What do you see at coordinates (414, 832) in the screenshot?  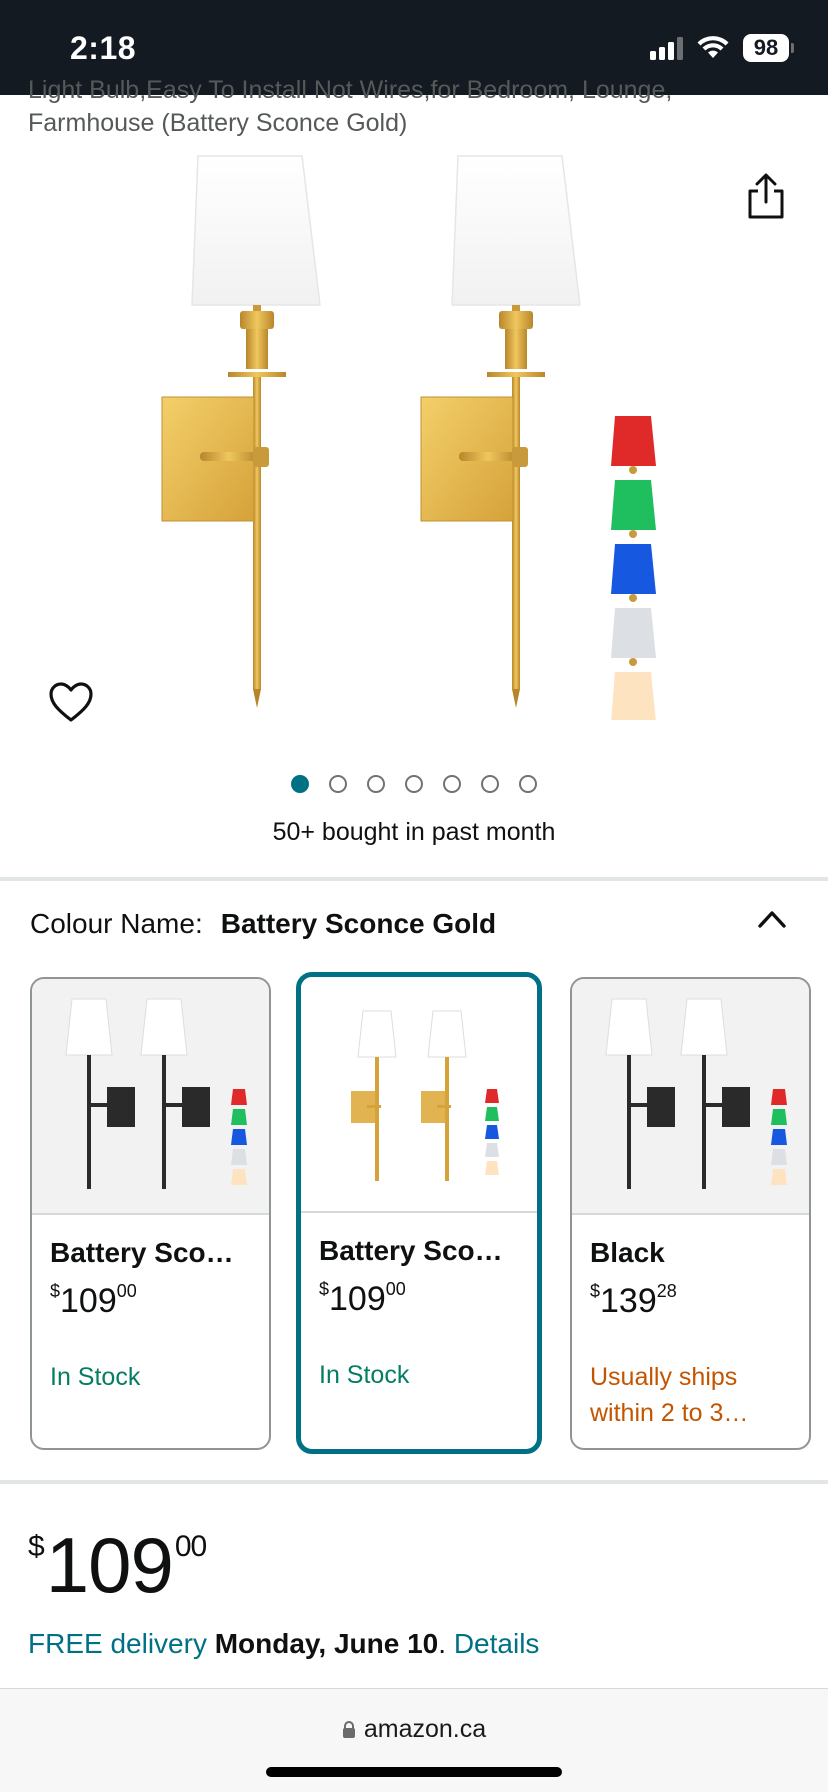 I see `bought-in-past-month: 50+ bought in past month` at bounding box center [414, 832].